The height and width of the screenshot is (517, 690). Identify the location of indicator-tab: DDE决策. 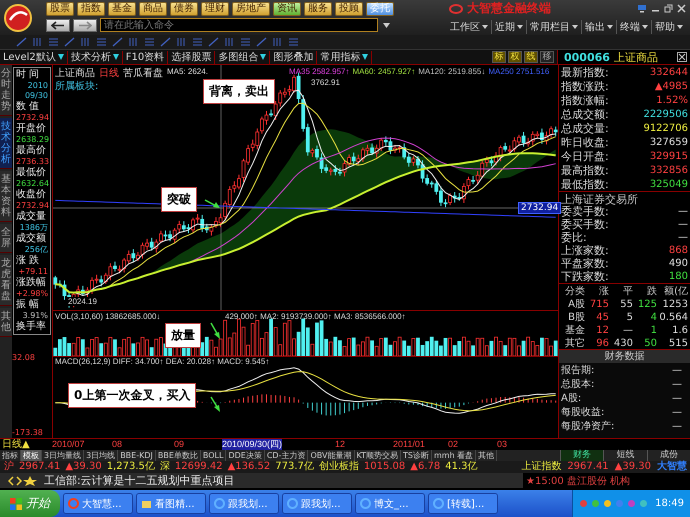
(245, 455).